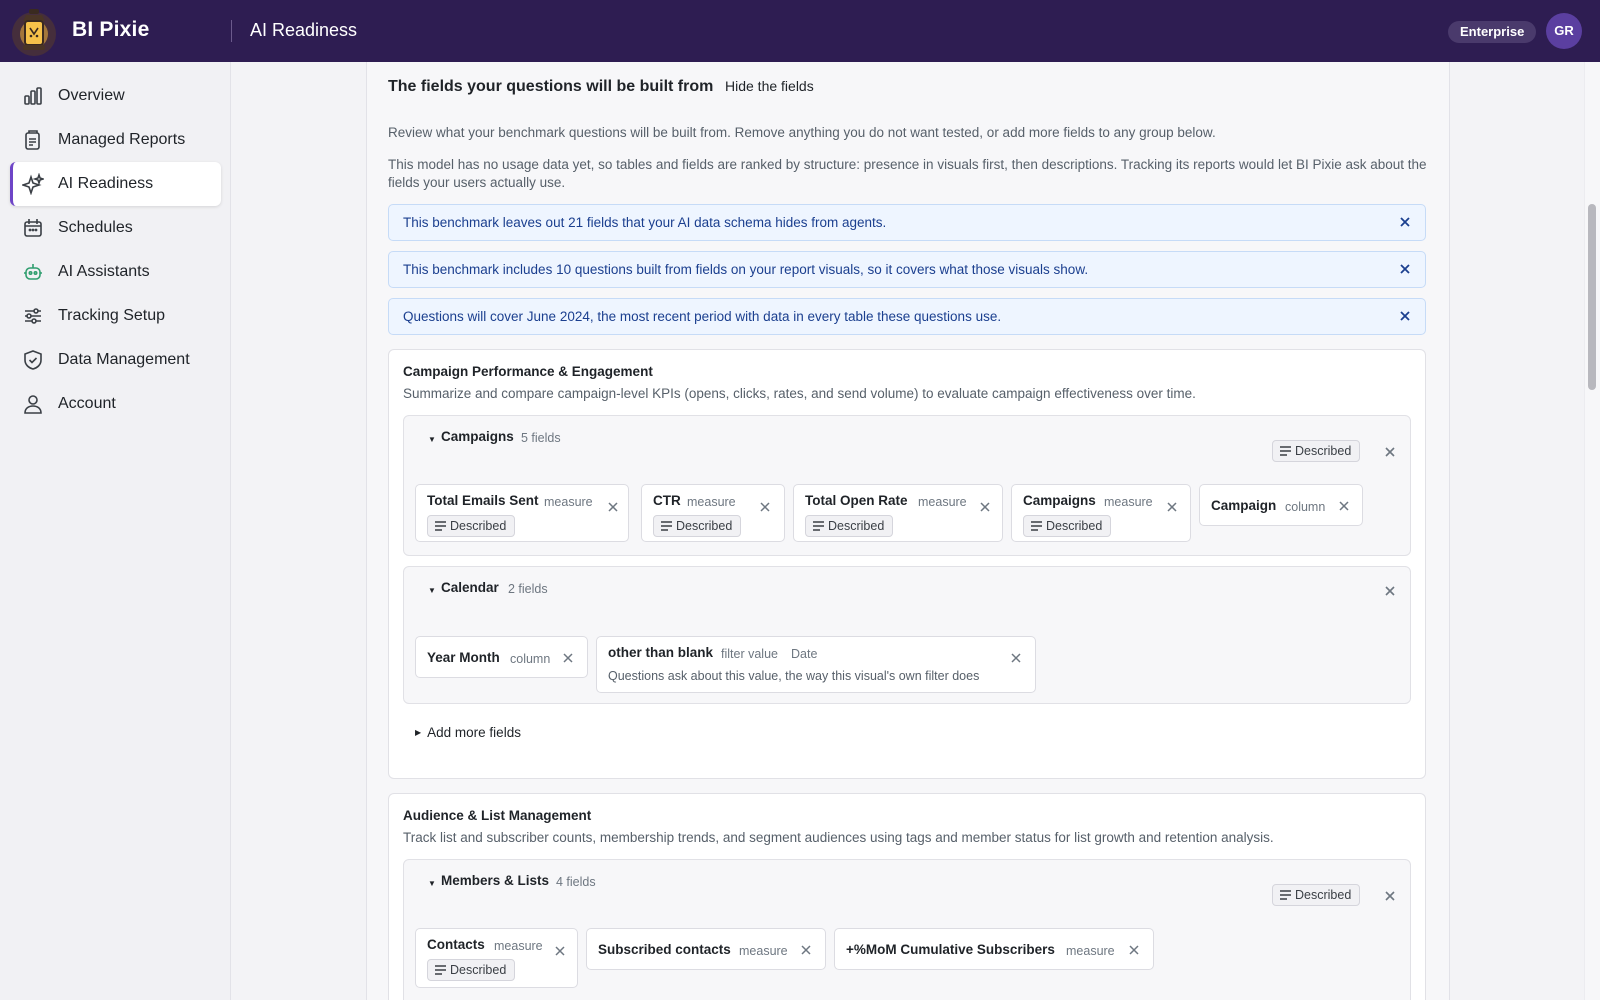 The width and height of the screenshot is (1600, 1000). Describe the element at coordinates (661, 652) in the screenshot. I see `field-name: other than blank` at that location.